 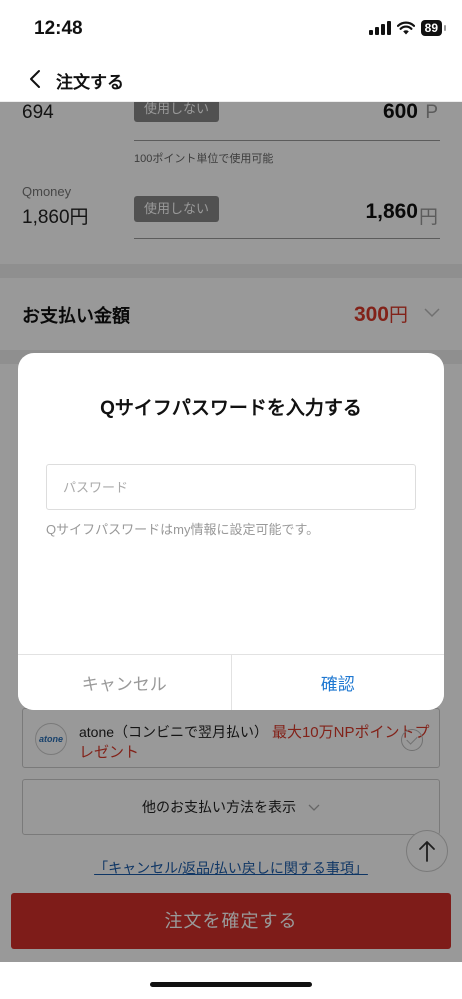 I want to click on status-time: 12:48, so click(x=58, y=28).